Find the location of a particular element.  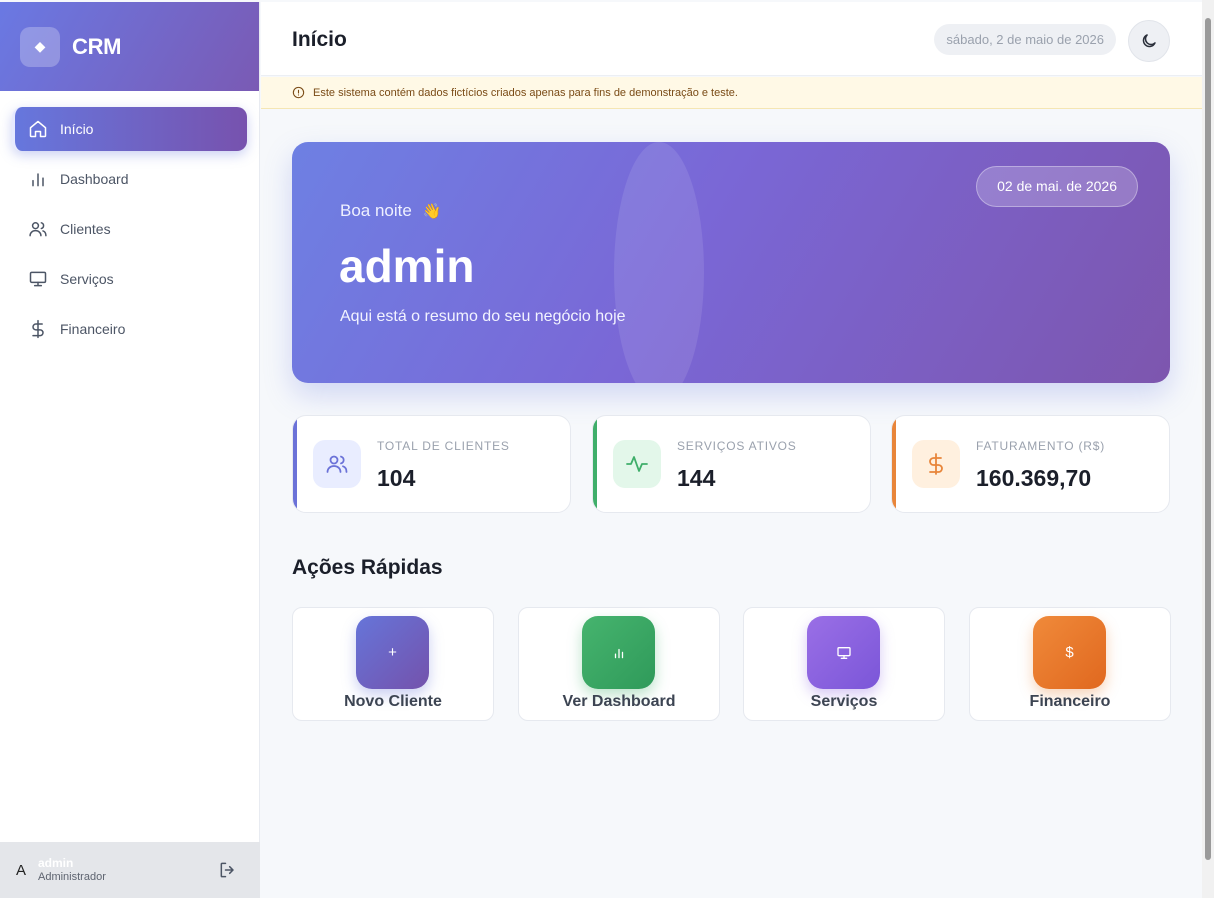

info-icon is located at coordinates (298, 92).